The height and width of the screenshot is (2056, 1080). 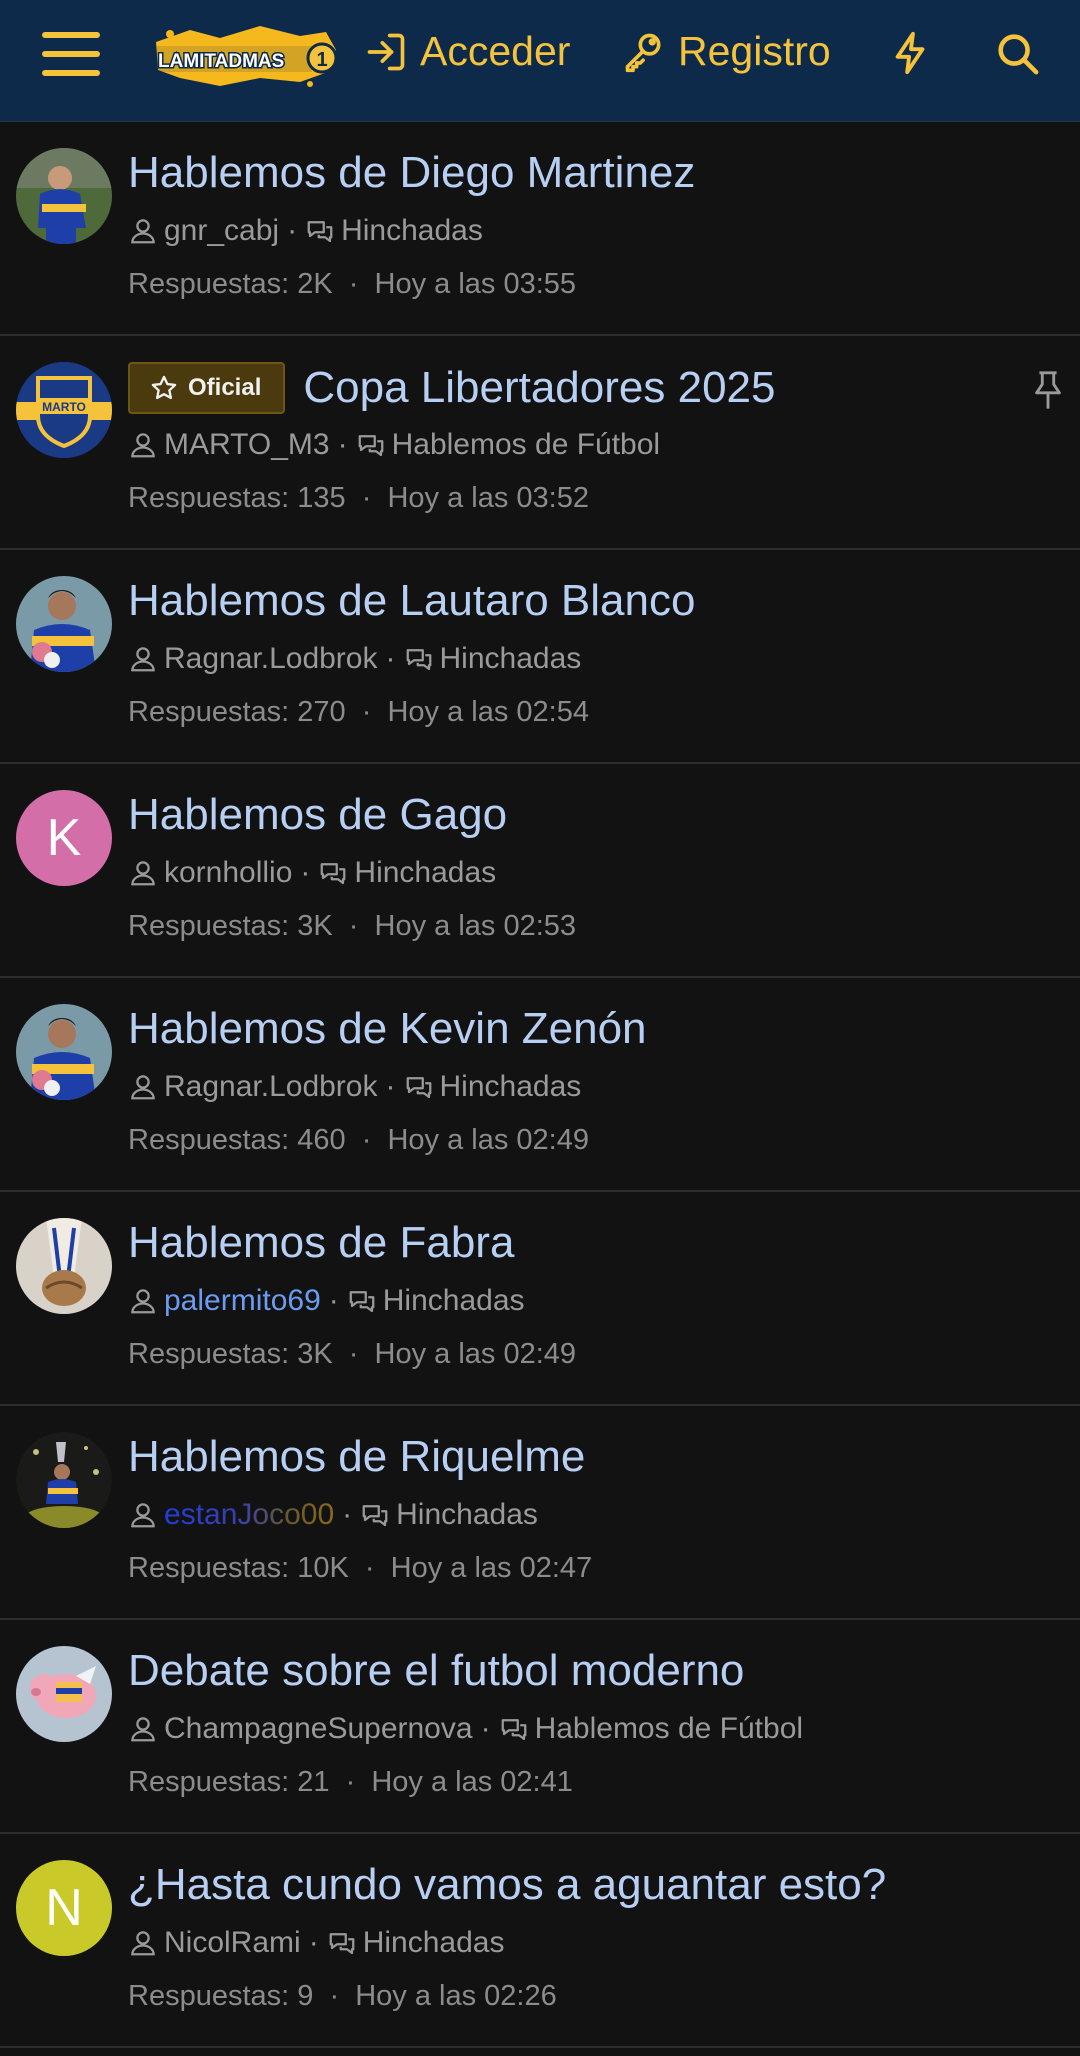 What do you see at coordinates (71, 57) in the screenshot?
I see `menu-icon` at bounding box center [71, 57].